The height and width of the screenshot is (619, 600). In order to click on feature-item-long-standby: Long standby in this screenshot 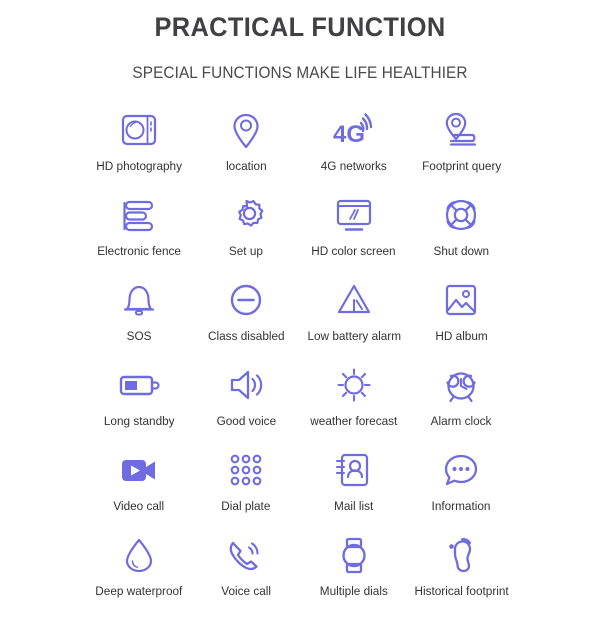, I will do `click(139, 406)`.